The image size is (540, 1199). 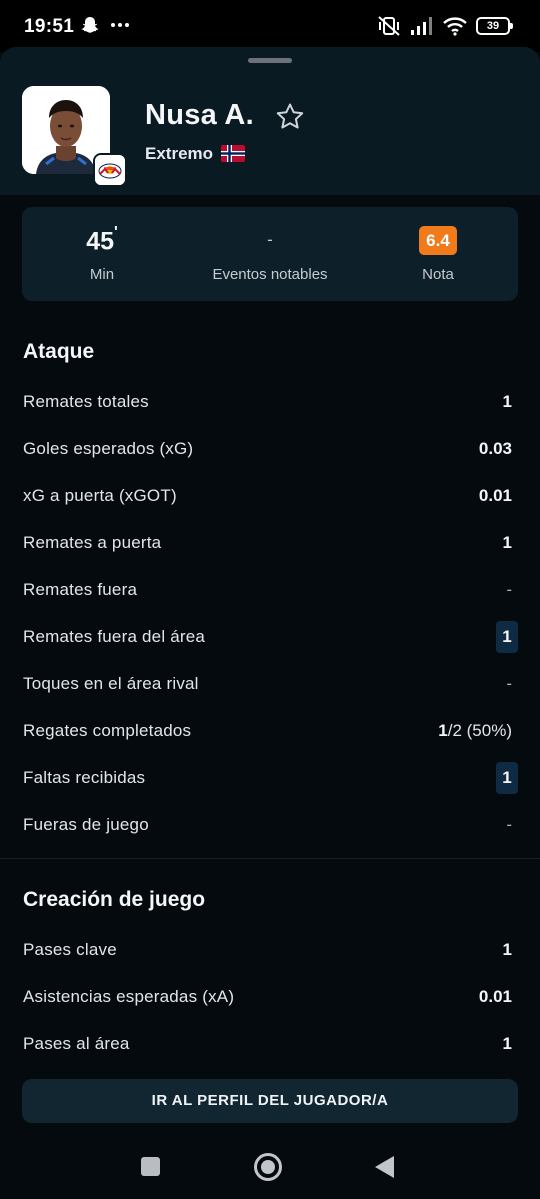 What do you see at coordinates (150, 1166) in the screenshot?
I see `recents-icon` at bounding box center [150, 1166].